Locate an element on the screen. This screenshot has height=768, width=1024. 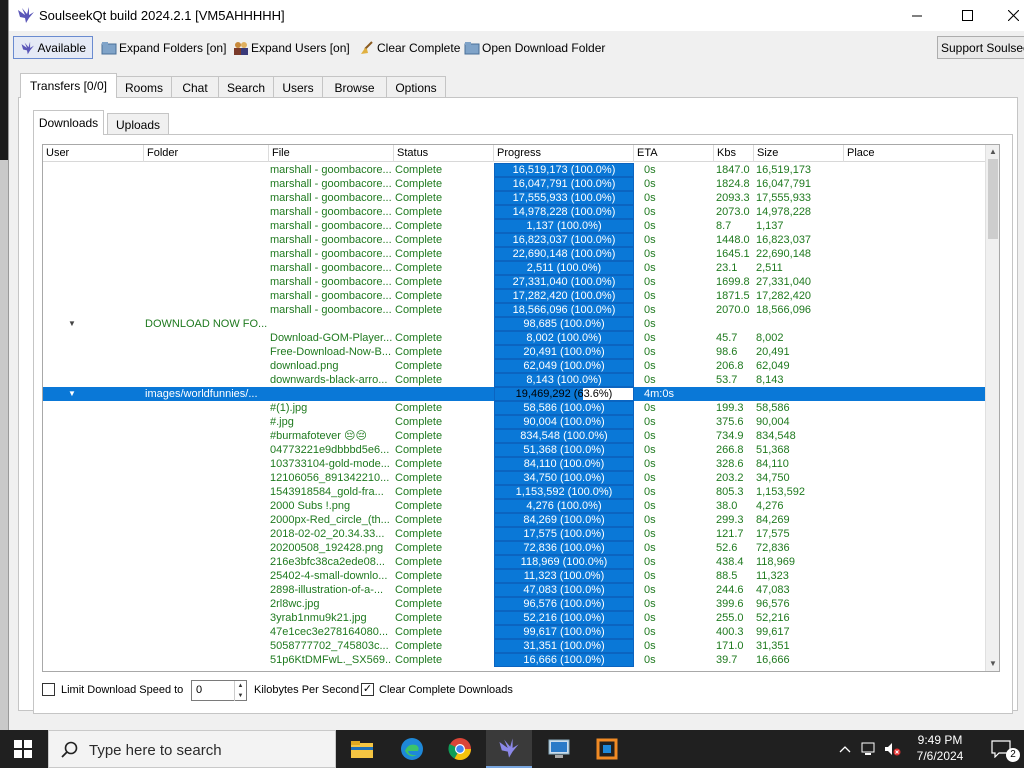
tab-downloads: Downloads is located at coordinates (68, 122).